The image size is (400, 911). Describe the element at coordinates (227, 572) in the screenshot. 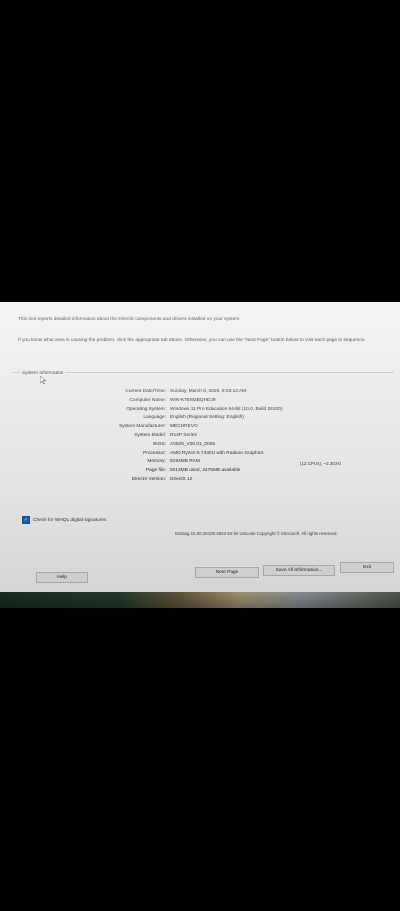

I see `next-page-button: Next Page` at that location.